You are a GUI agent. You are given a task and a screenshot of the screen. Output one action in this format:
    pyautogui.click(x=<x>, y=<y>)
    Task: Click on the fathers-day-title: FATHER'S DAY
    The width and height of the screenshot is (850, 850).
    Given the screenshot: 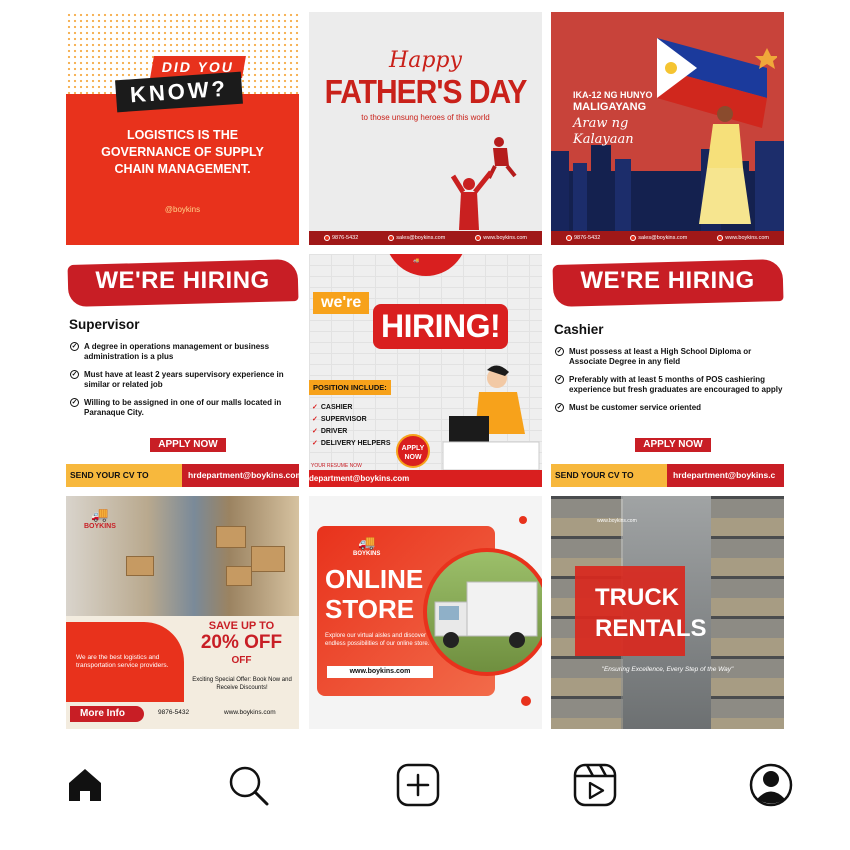 What is the action you would take?
    pyautogui.click(x=426, y=92)
    